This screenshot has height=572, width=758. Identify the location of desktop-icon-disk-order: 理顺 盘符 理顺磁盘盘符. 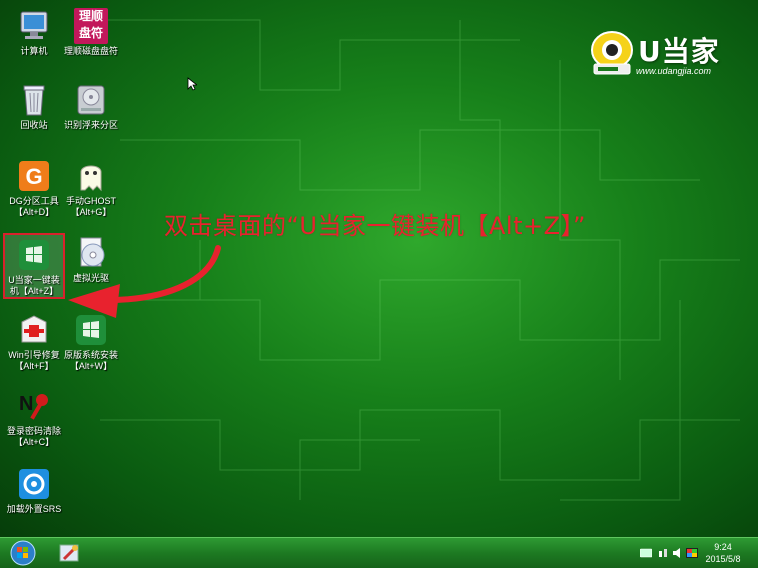
(91, 32).